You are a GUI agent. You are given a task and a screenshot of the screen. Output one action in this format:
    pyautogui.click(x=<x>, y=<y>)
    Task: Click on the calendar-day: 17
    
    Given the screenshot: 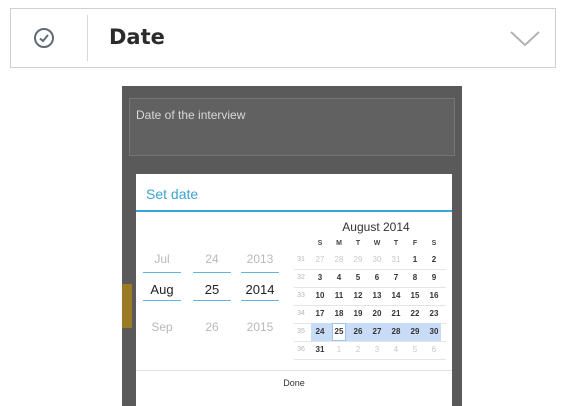 What is the action you would take?
    pyautogui.click(x=320, y=314)
    